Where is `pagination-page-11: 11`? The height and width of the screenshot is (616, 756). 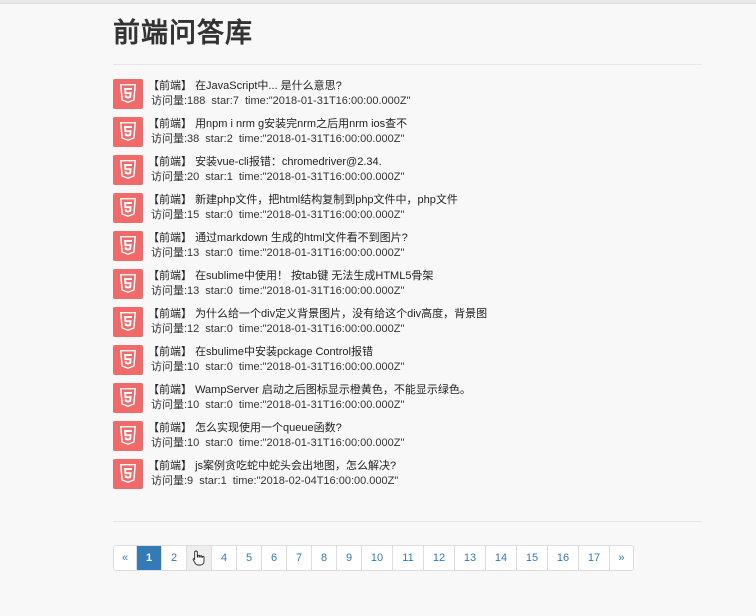
pagination-page-11: 11 is located at coordinates (408, 558).